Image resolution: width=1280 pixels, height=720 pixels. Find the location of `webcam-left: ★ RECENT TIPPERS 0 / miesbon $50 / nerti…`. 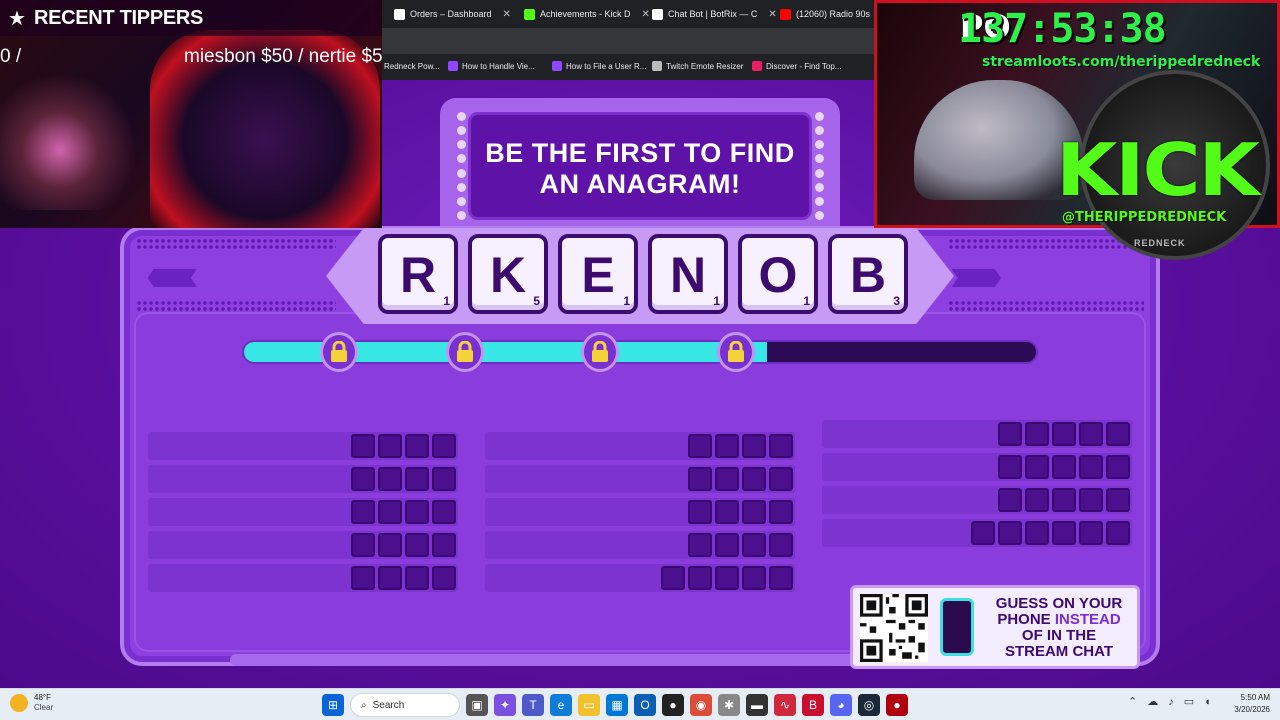

webcam-left: ★ RECENT TIPPERS 0 / miesbon $50 / nerti… is located at coordinates (191, 114).